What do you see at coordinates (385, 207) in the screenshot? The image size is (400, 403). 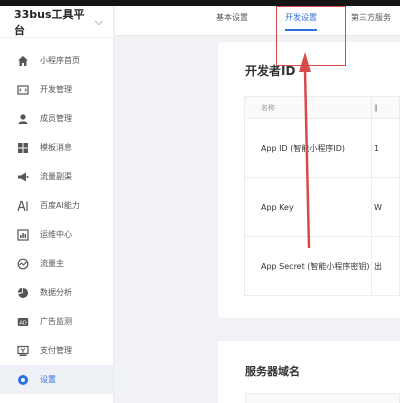 I see `row-value: W` at bounding box center [385, 207].